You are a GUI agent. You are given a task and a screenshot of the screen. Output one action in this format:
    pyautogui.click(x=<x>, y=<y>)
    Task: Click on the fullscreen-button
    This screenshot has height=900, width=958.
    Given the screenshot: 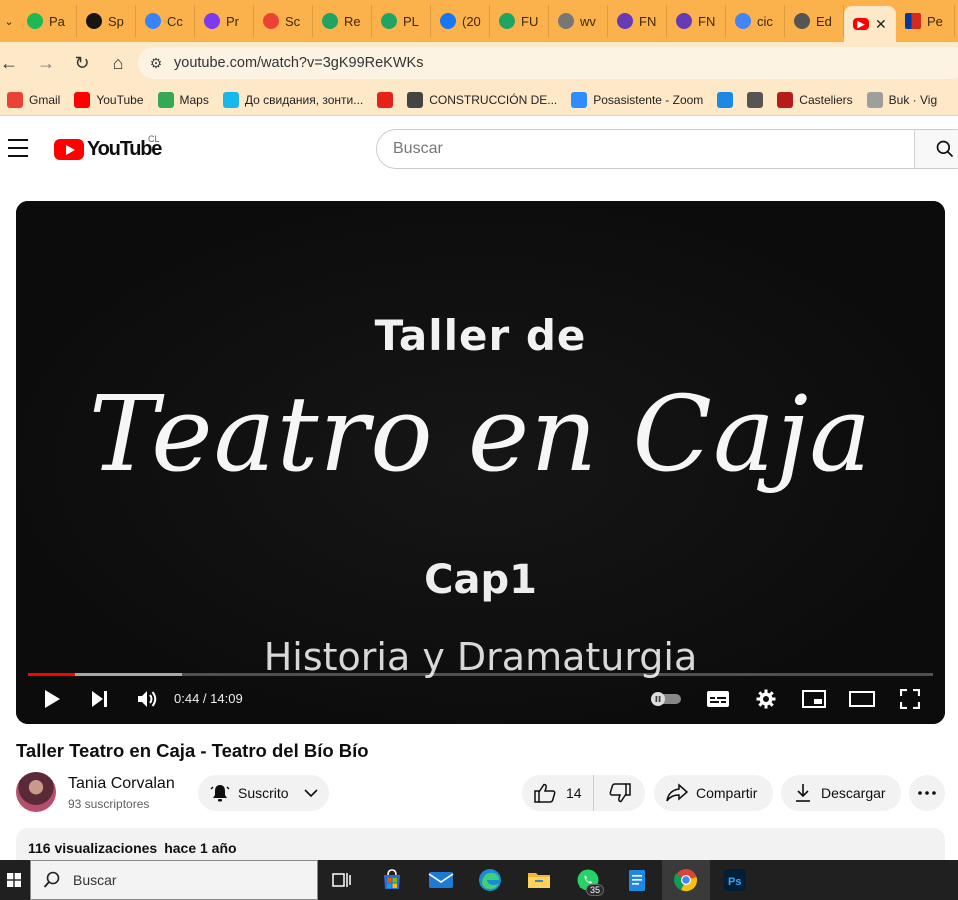 What is the action you would take?
    pyautogui.click(x=910, y=699)
    